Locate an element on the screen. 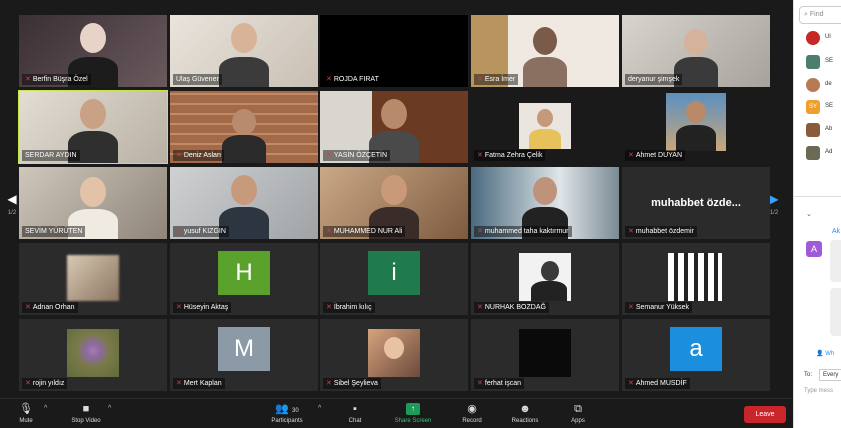 This screenshot has width=841, height=428. participant-name: ✕ muhabbet özdemir is located at coordinates (661, 231).